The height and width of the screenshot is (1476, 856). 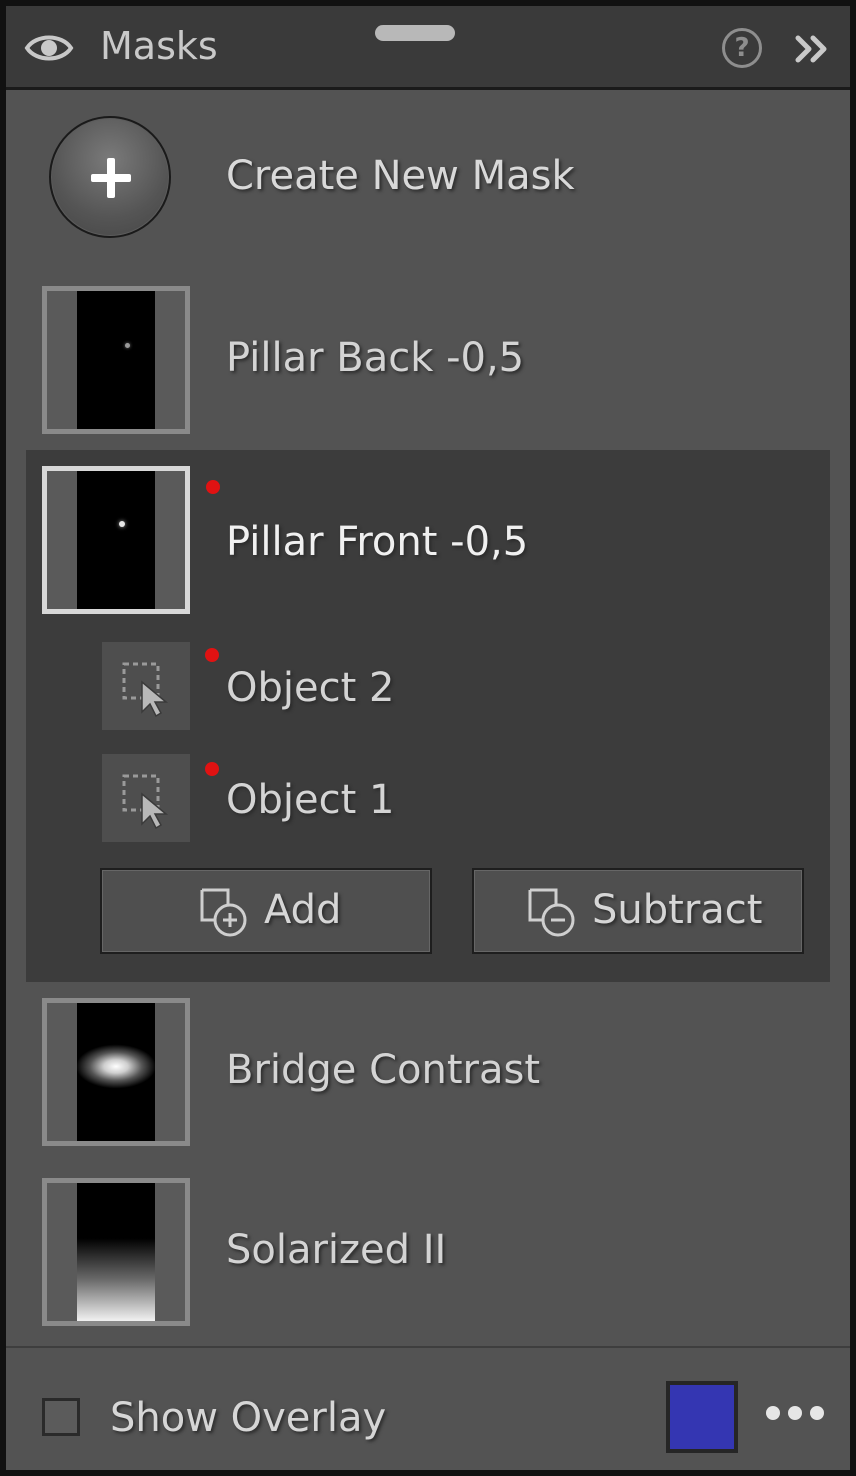 I want to click on mask-thumbnail-bridge-contrast, so click(x=116, y=1072).